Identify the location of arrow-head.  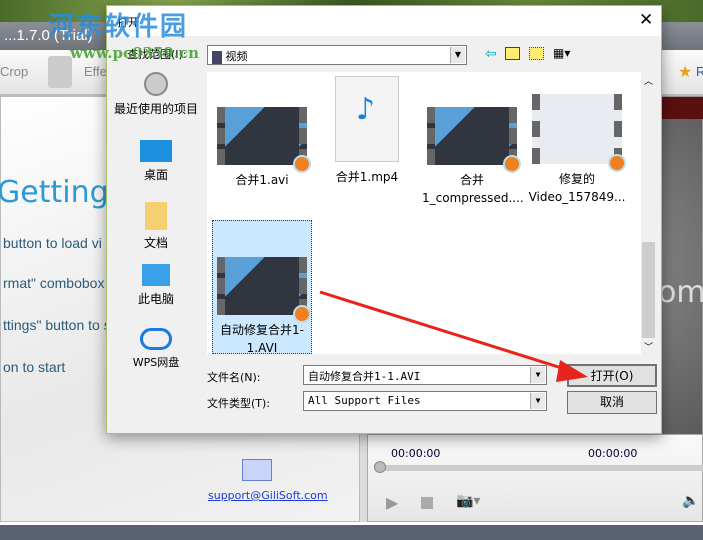
(572, 371).